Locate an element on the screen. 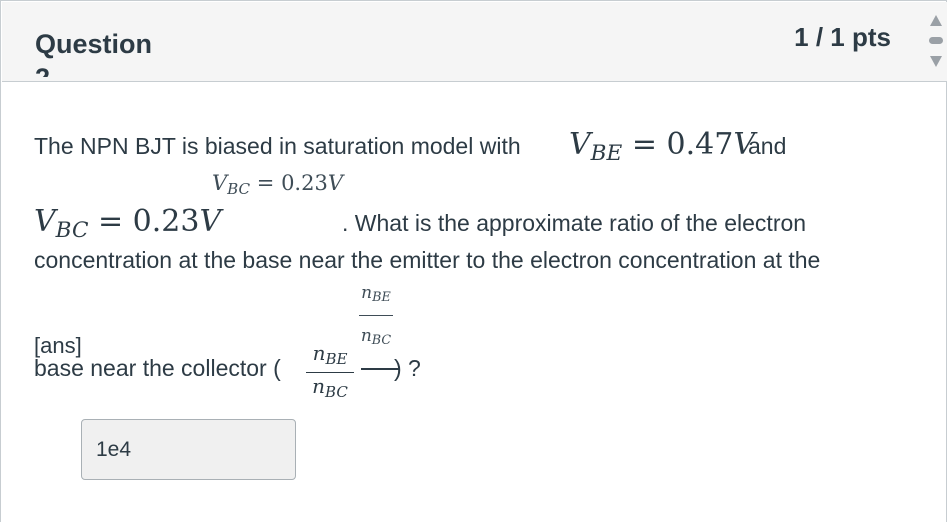  ratio-bar is located at coordinates (330, 372).